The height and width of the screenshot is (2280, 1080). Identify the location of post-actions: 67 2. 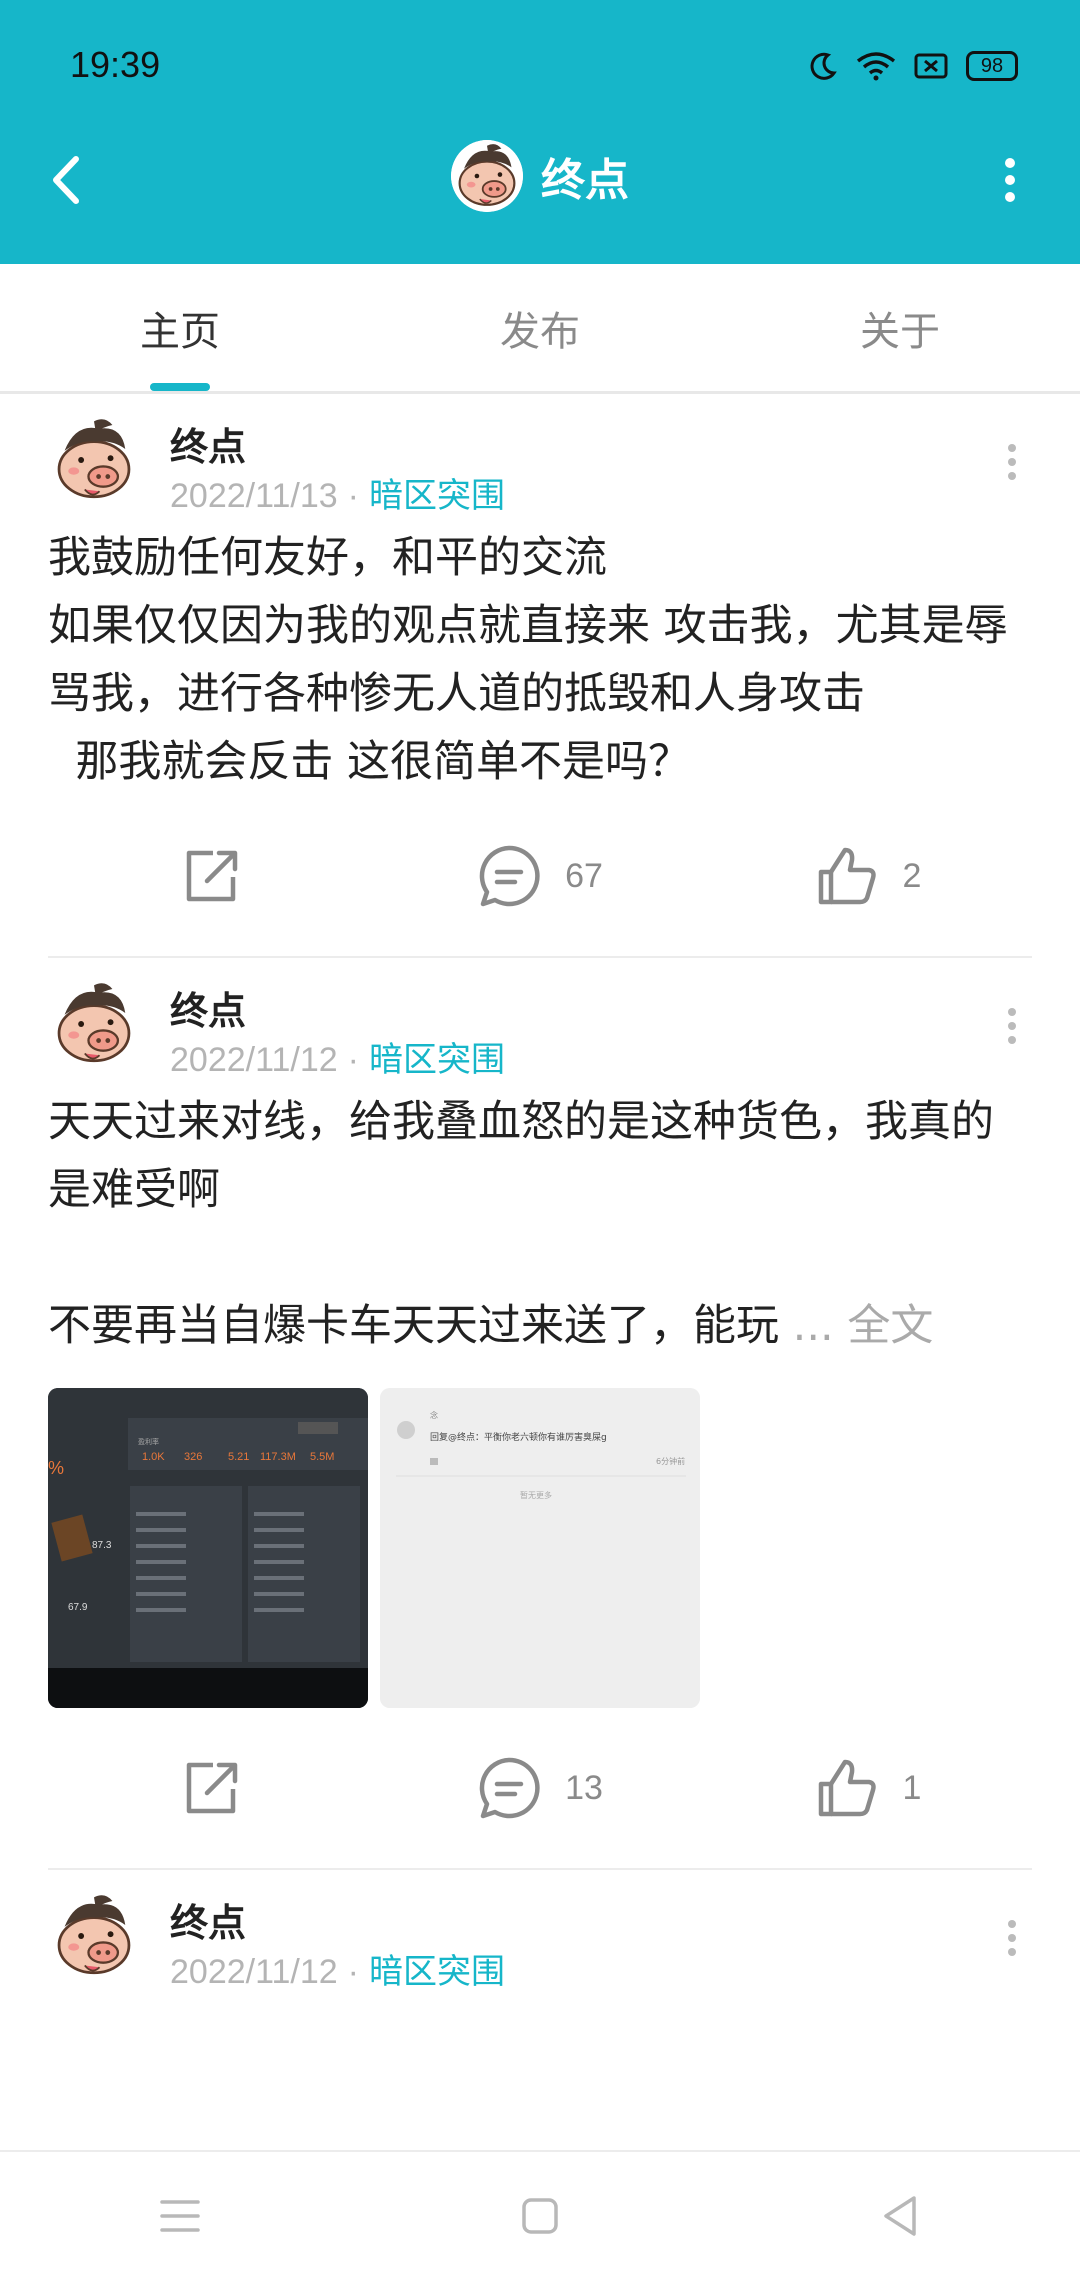
(540, 876).